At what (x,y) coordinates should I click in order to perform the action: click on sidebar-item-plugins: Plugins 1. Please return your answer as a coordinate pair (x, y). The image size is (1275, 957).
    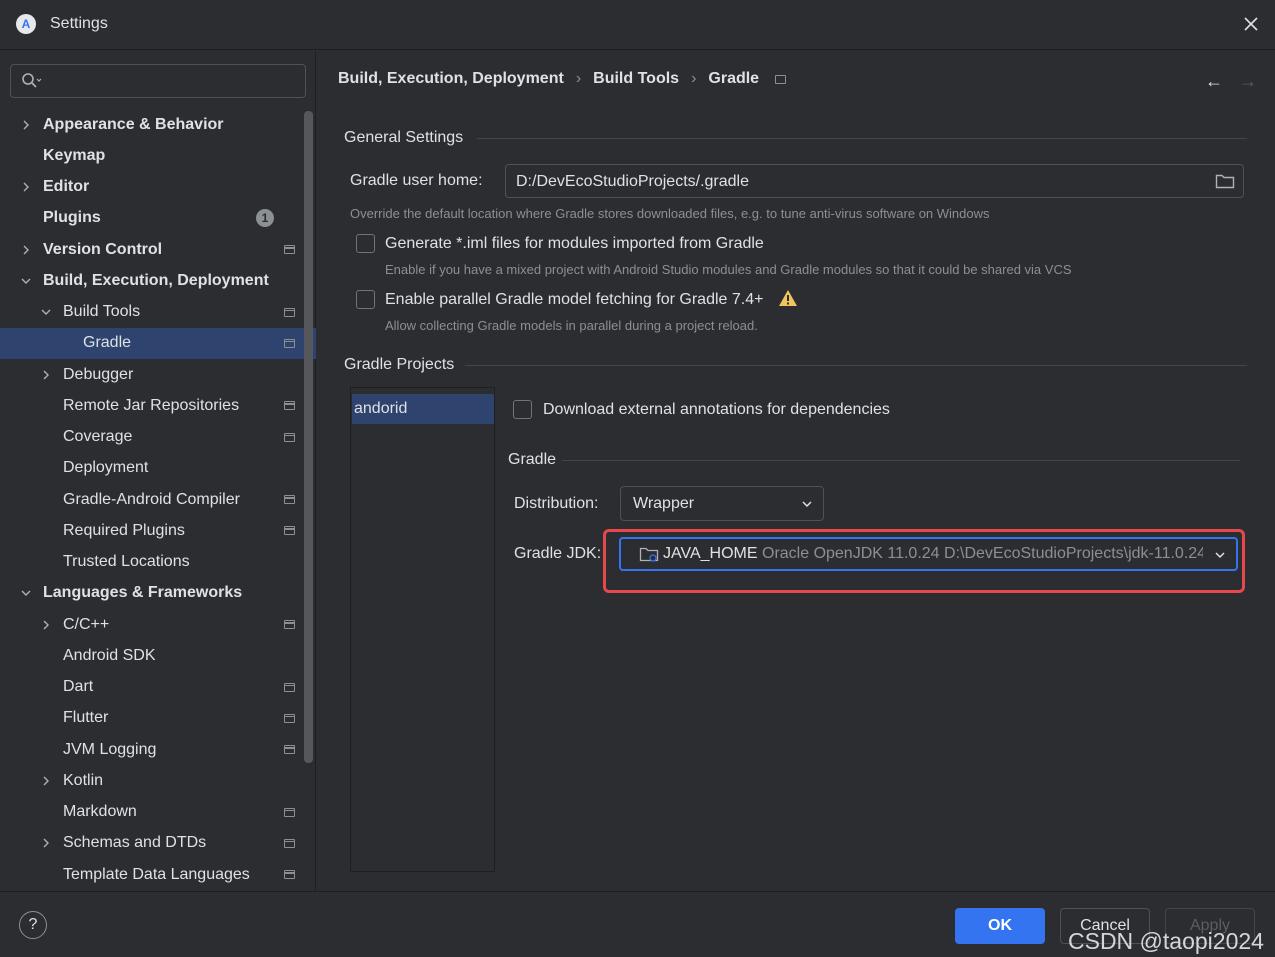
    Looking at the image, I should click on (158, 218).